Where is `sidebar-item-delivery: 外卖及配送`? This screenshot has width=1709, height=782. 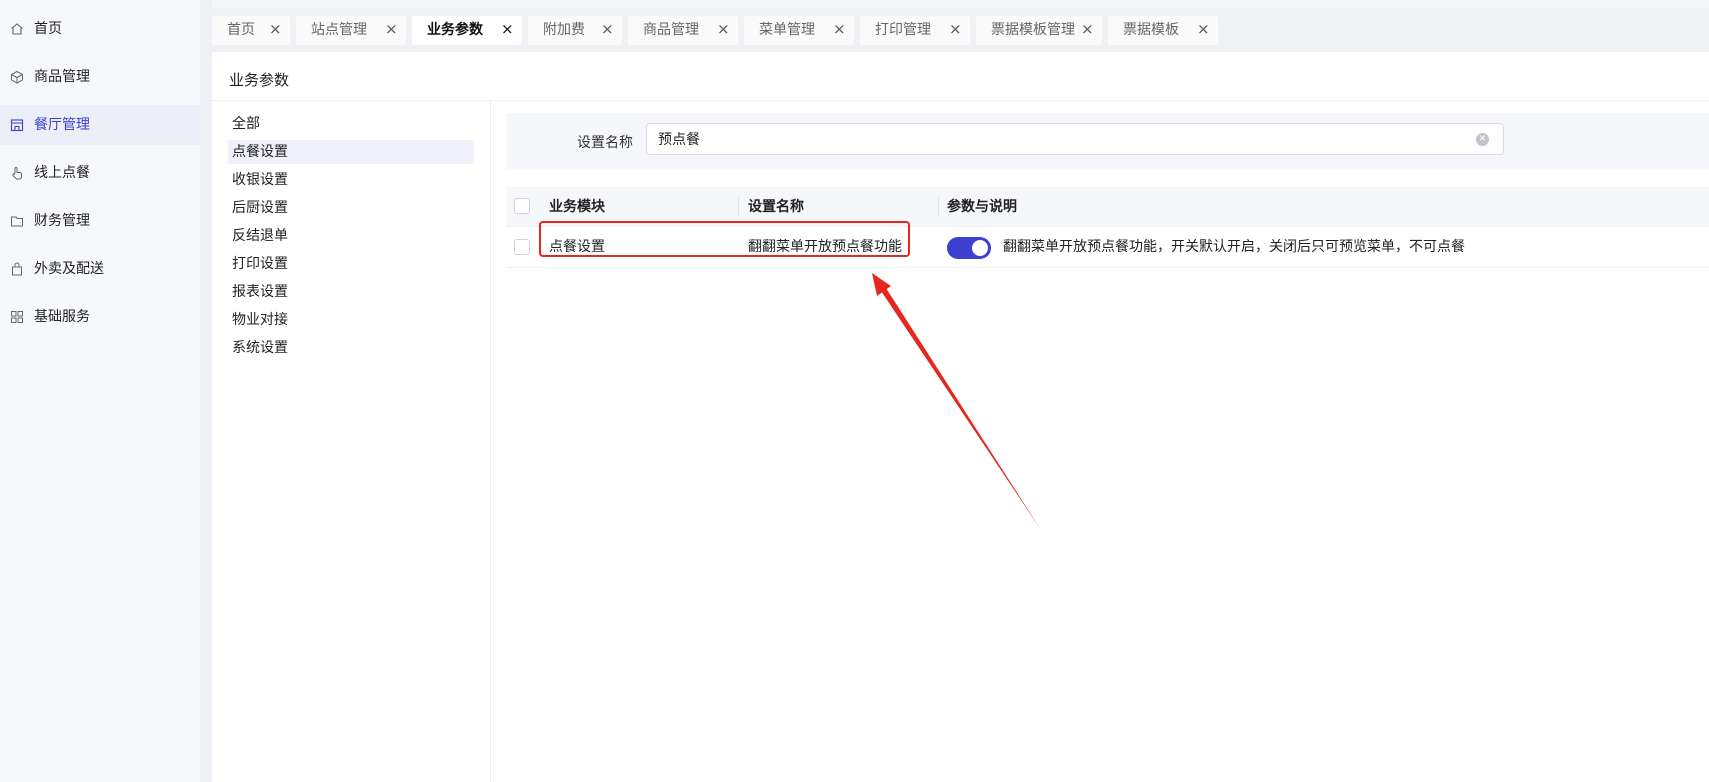 sidebar-item-delivery: 外卖及配送 is located at coordinates (100, 269).